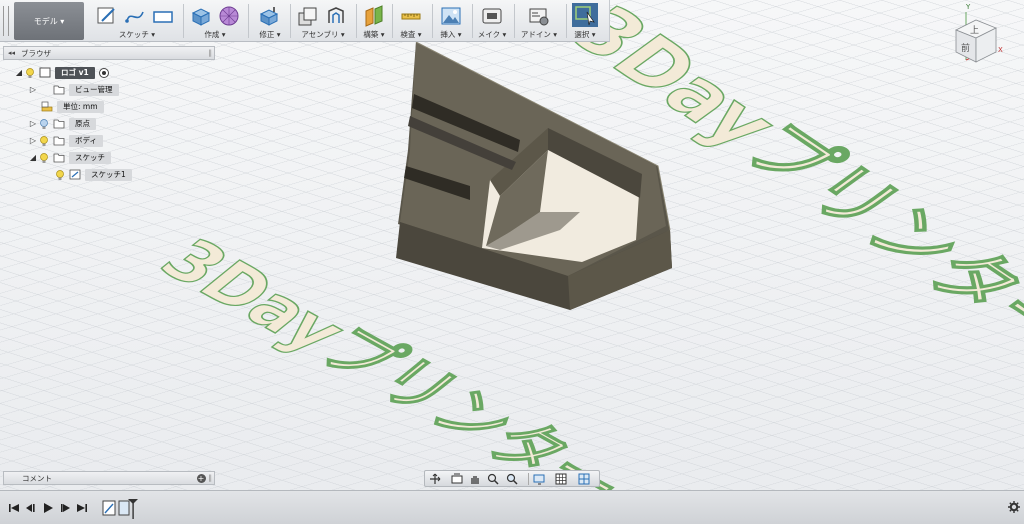 The height and width of the screenshot is (524, 1024). I want to click on press-pull-icon, so click(269, 16).